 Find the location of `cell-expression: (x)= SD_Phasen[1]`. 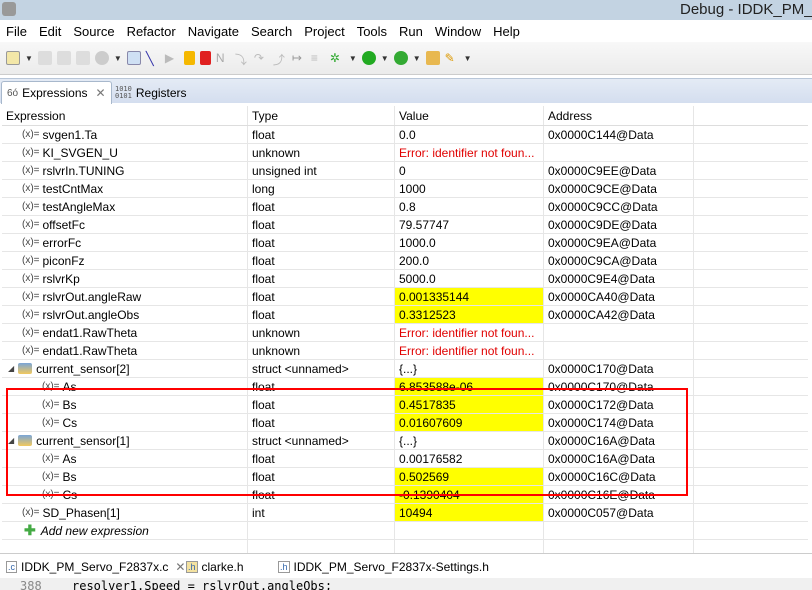

cell-expression: (x)= SD_Phasen[1] is located at coordinates (125, 512).